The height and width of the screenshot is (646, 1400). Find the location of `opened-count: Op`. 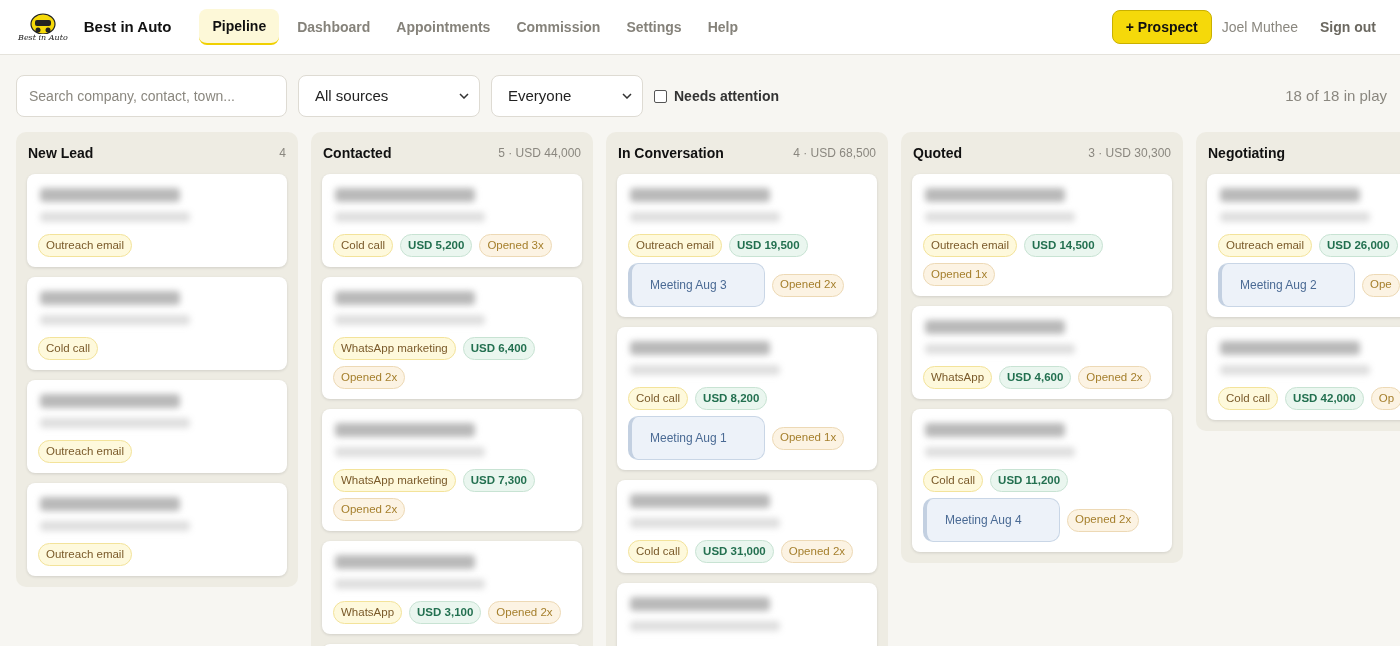

opened-count: Op is located at coordinates (1385, 398).